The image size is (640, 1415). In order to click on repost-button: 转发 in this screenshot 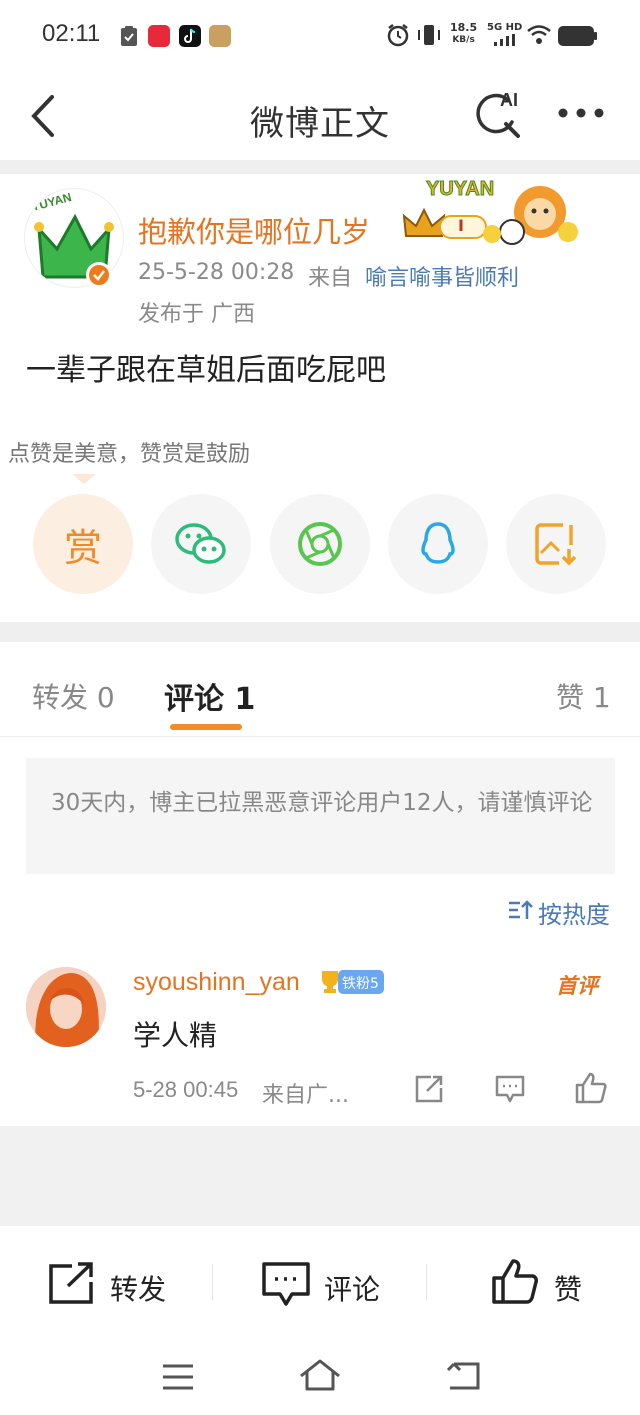, I will do `click(121, 1284)`.